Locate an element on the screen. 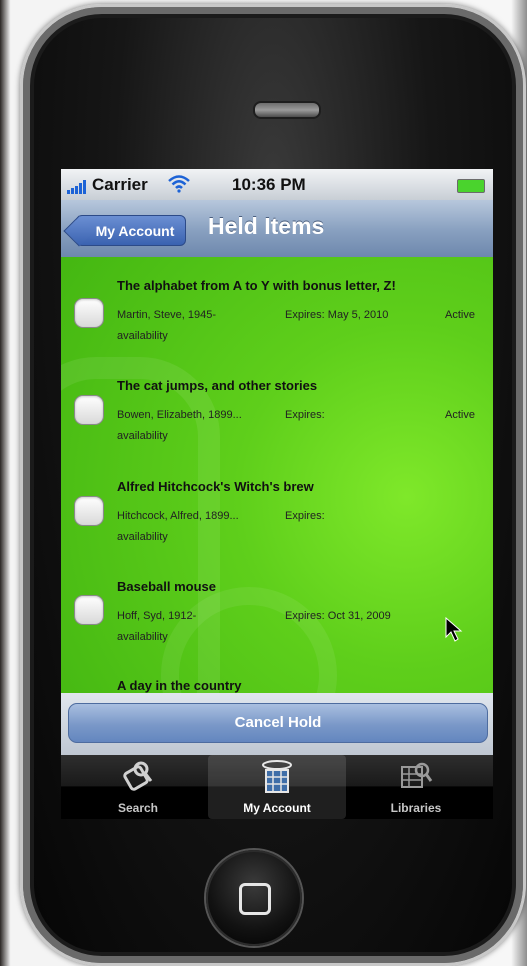 This screenshot has width=527, height=966. item-title: Alfred Hitchcock's Witch's brew is located at coordinates (215, 486).